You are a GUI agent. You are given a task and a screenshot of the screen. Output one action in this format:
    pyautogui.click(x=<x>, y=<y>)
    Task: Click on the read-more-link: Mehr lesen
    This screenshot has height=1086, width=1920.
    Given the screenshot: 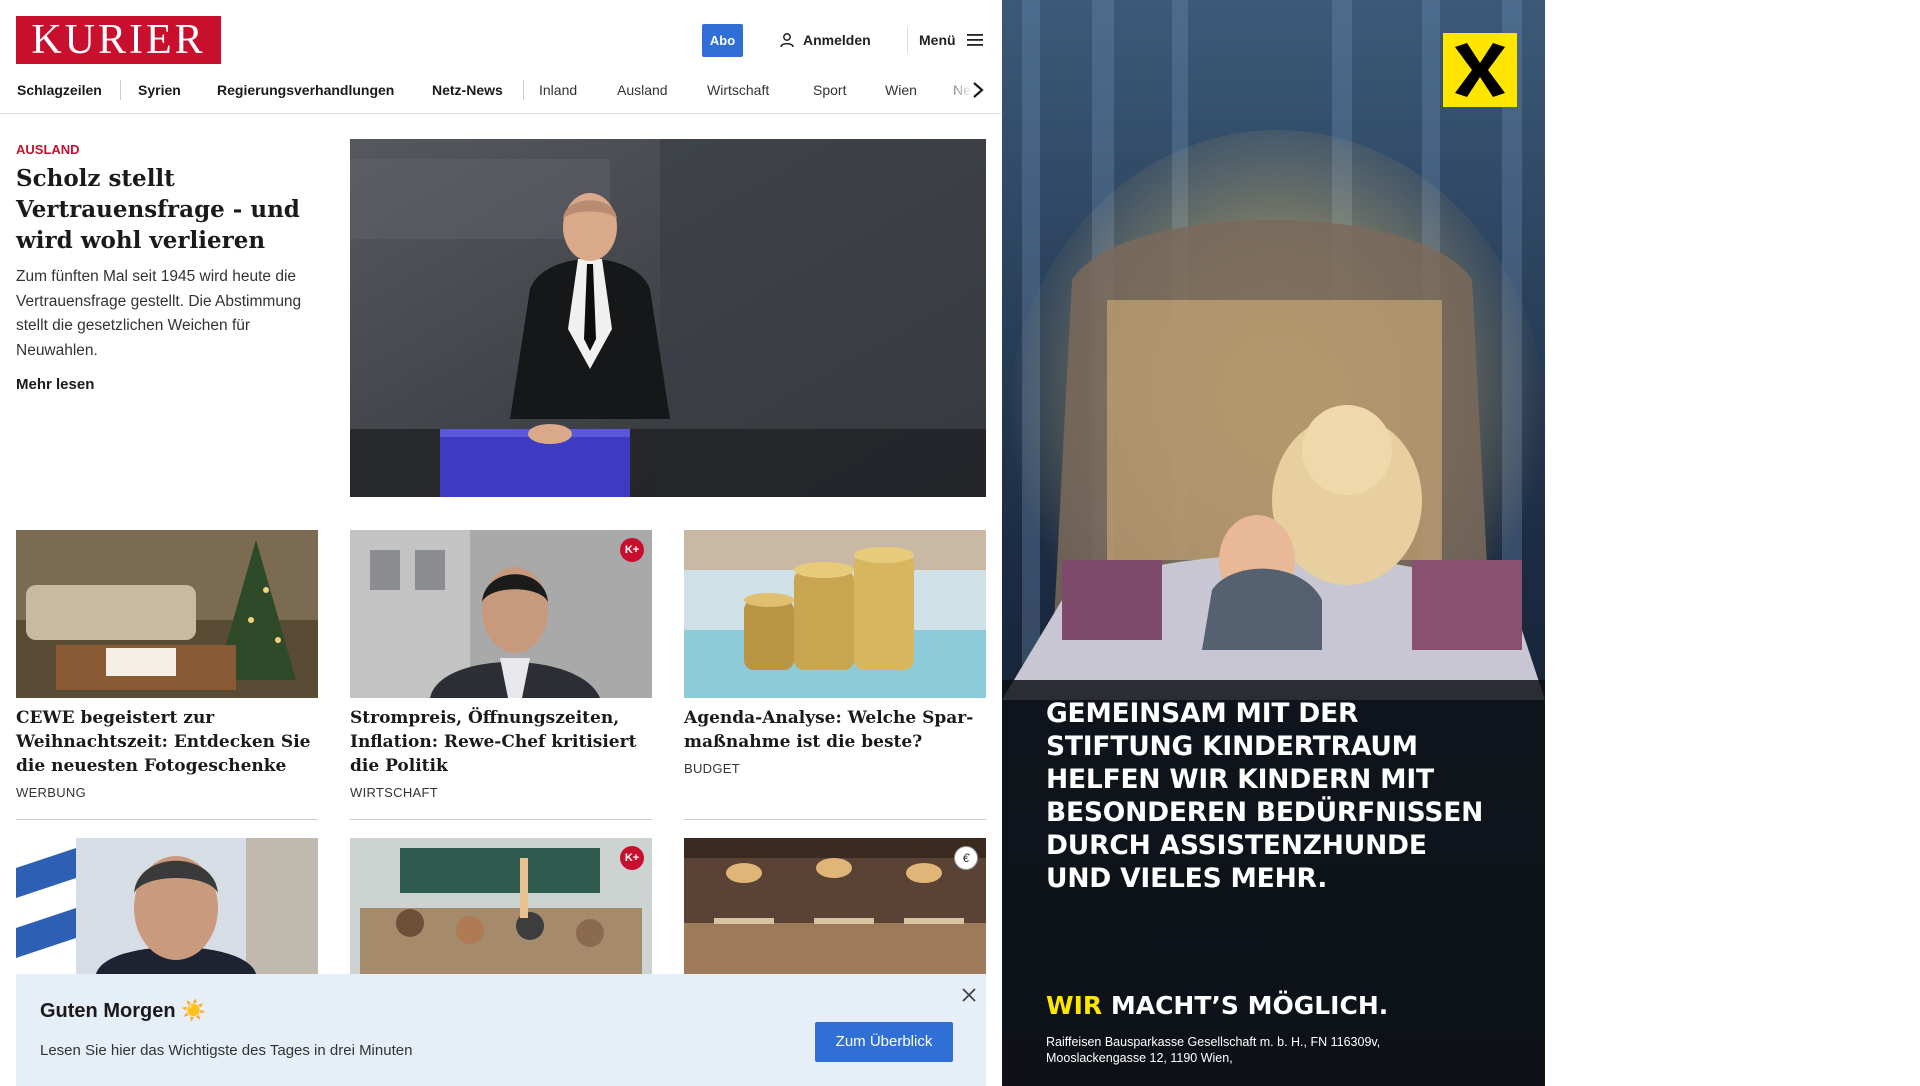 What is the action you would take?
    pyautogui.click(x=55, y=384)
    